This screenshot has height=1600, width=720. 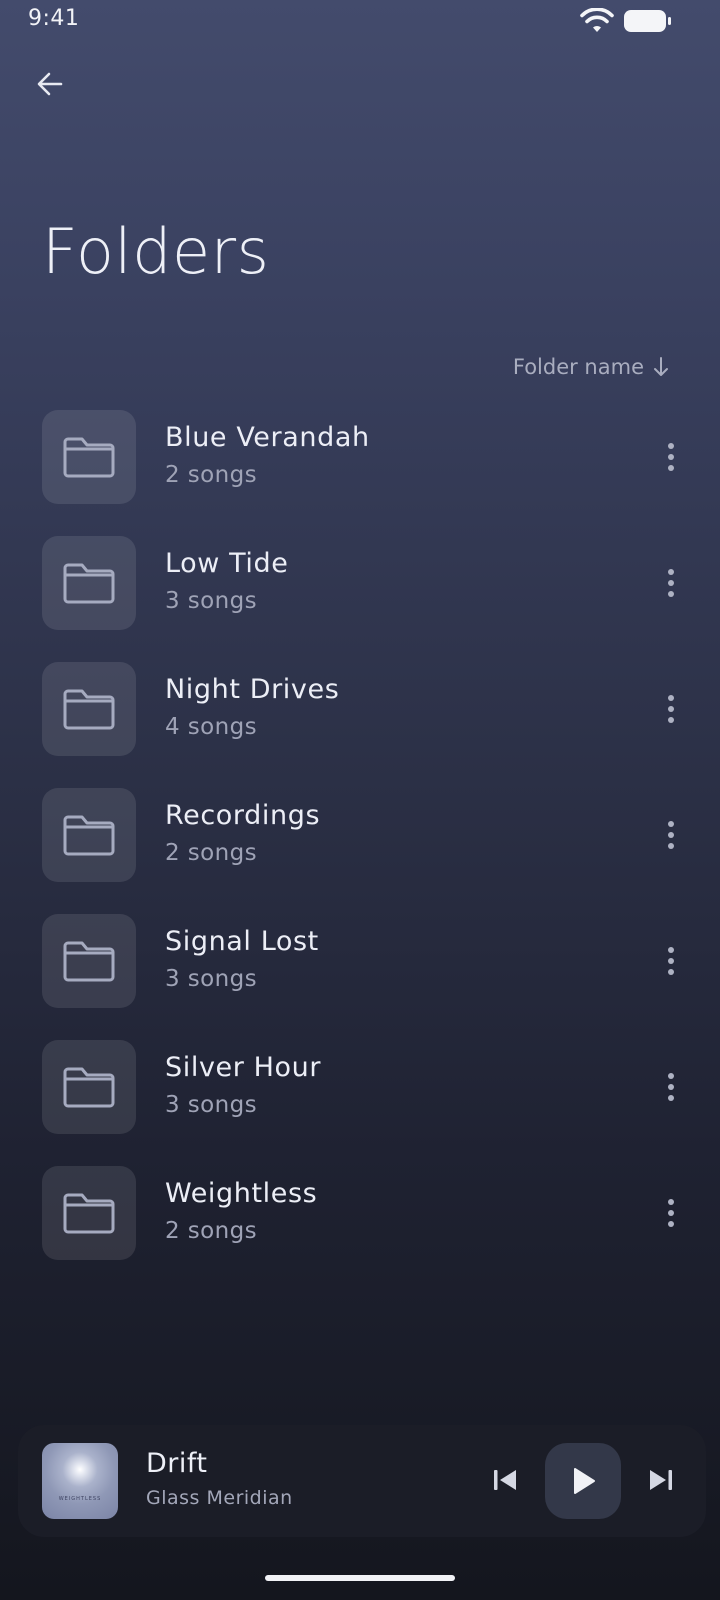 I want to click on album-art: WEIGHTLESS, so click(x=80, y=1481).